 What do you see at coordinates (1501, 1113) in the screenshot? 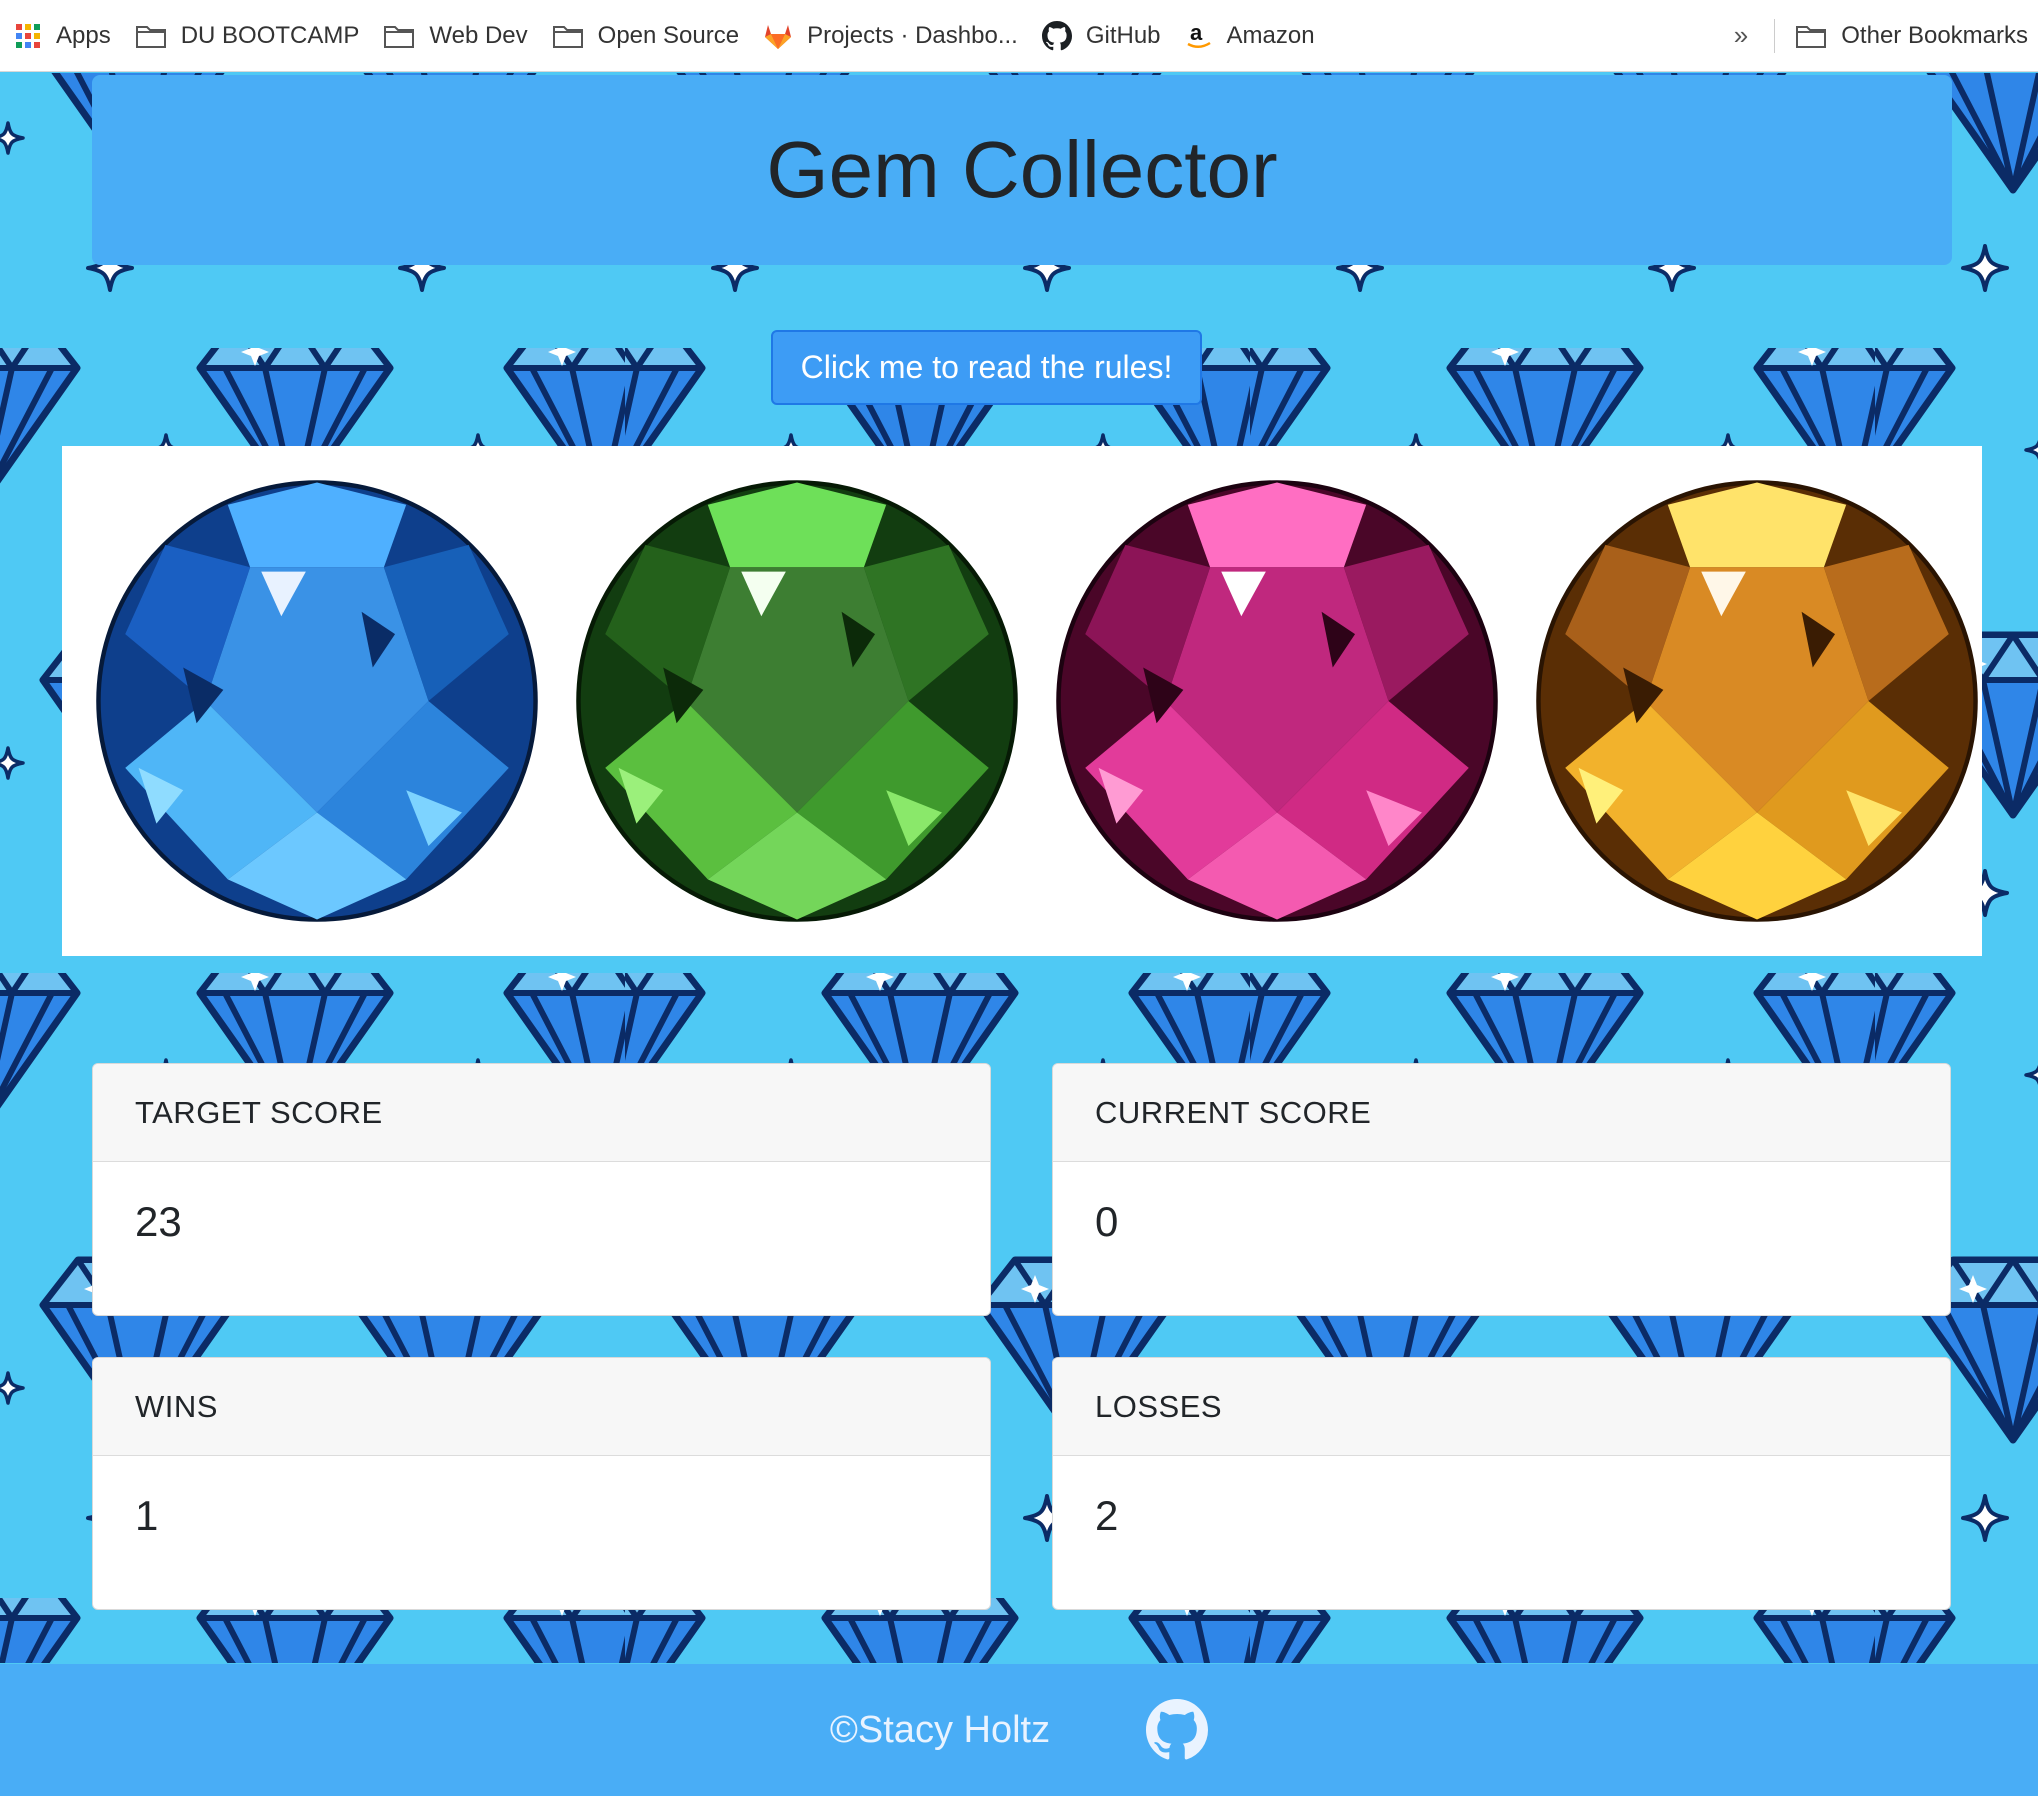
I see `current-score-label: CURRENT SCORE` at bounding box center [1501, 1113].